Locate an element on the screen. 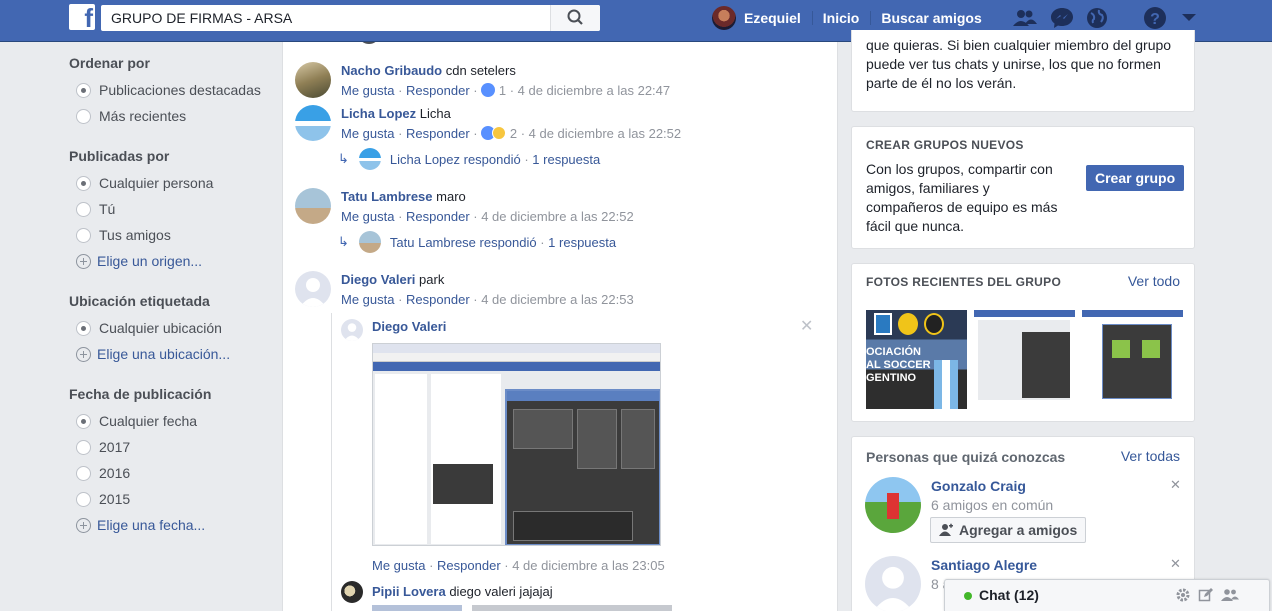 This screenshot has height=611, width=1272. screenshot-browser-tabs is located at coordinates (516, 348).